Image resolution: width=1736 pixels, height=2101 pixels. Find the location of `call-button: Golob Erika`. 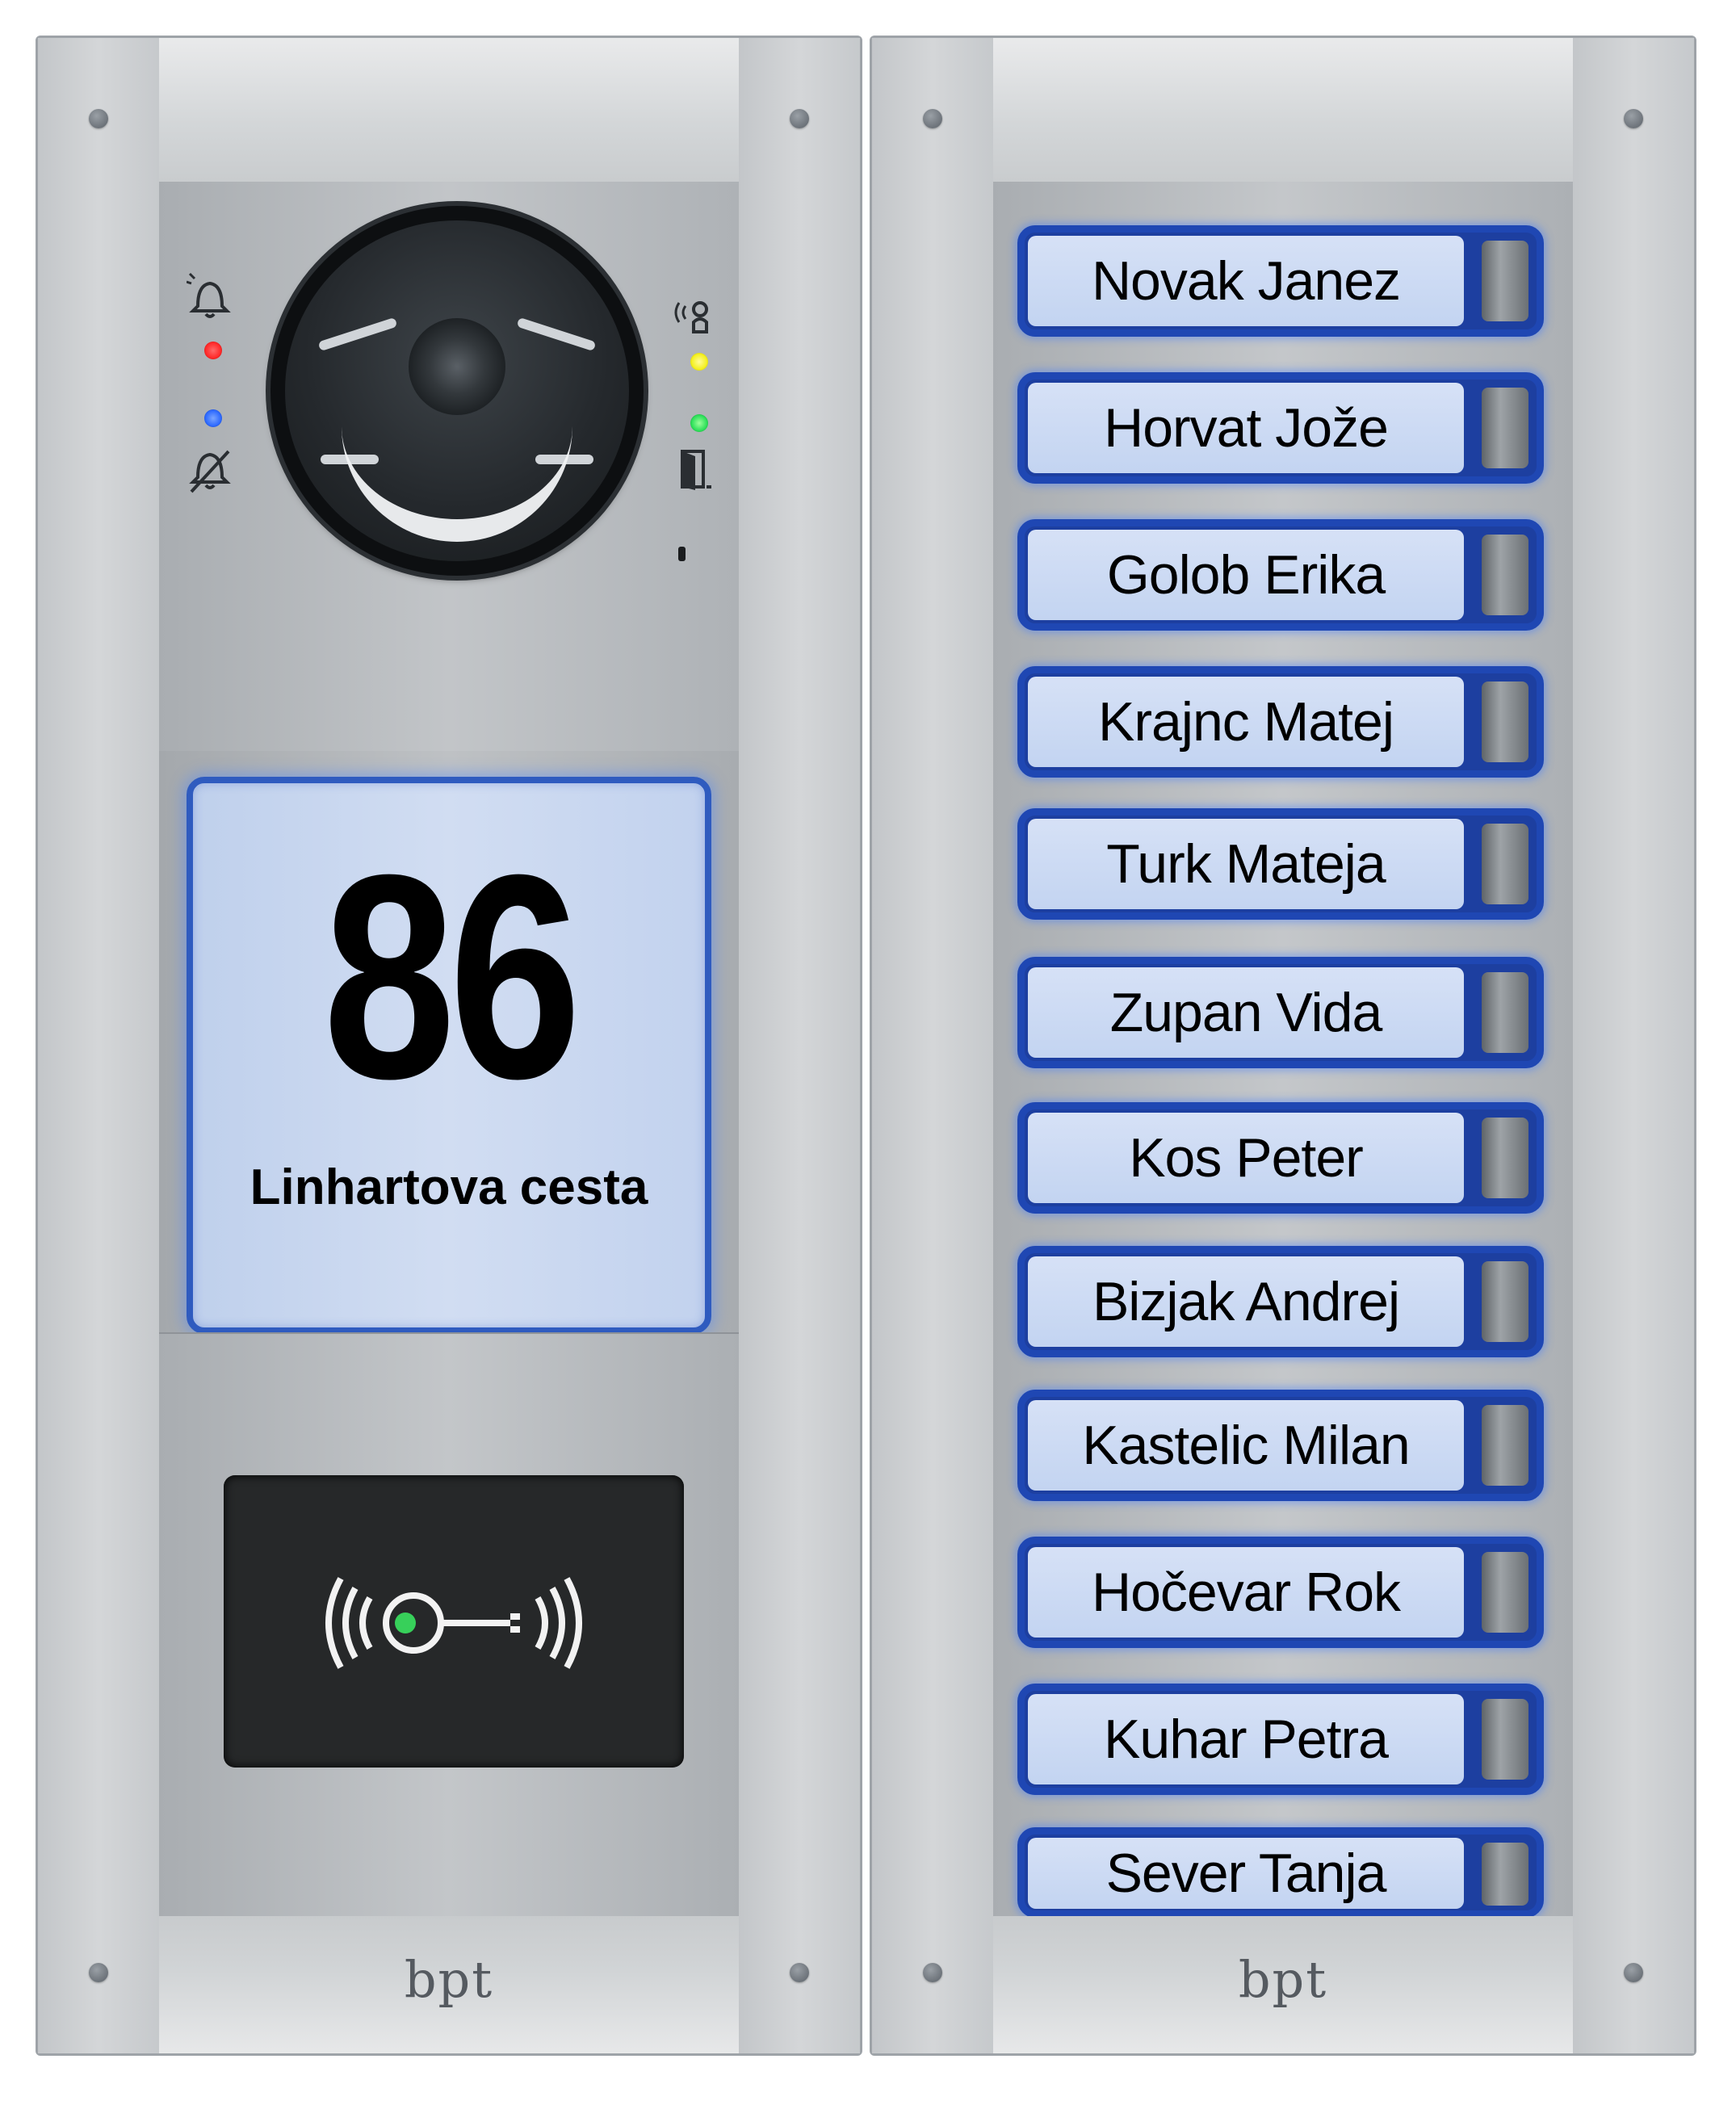

call-button: Golob Erika is located at coordinates (1280, 575).